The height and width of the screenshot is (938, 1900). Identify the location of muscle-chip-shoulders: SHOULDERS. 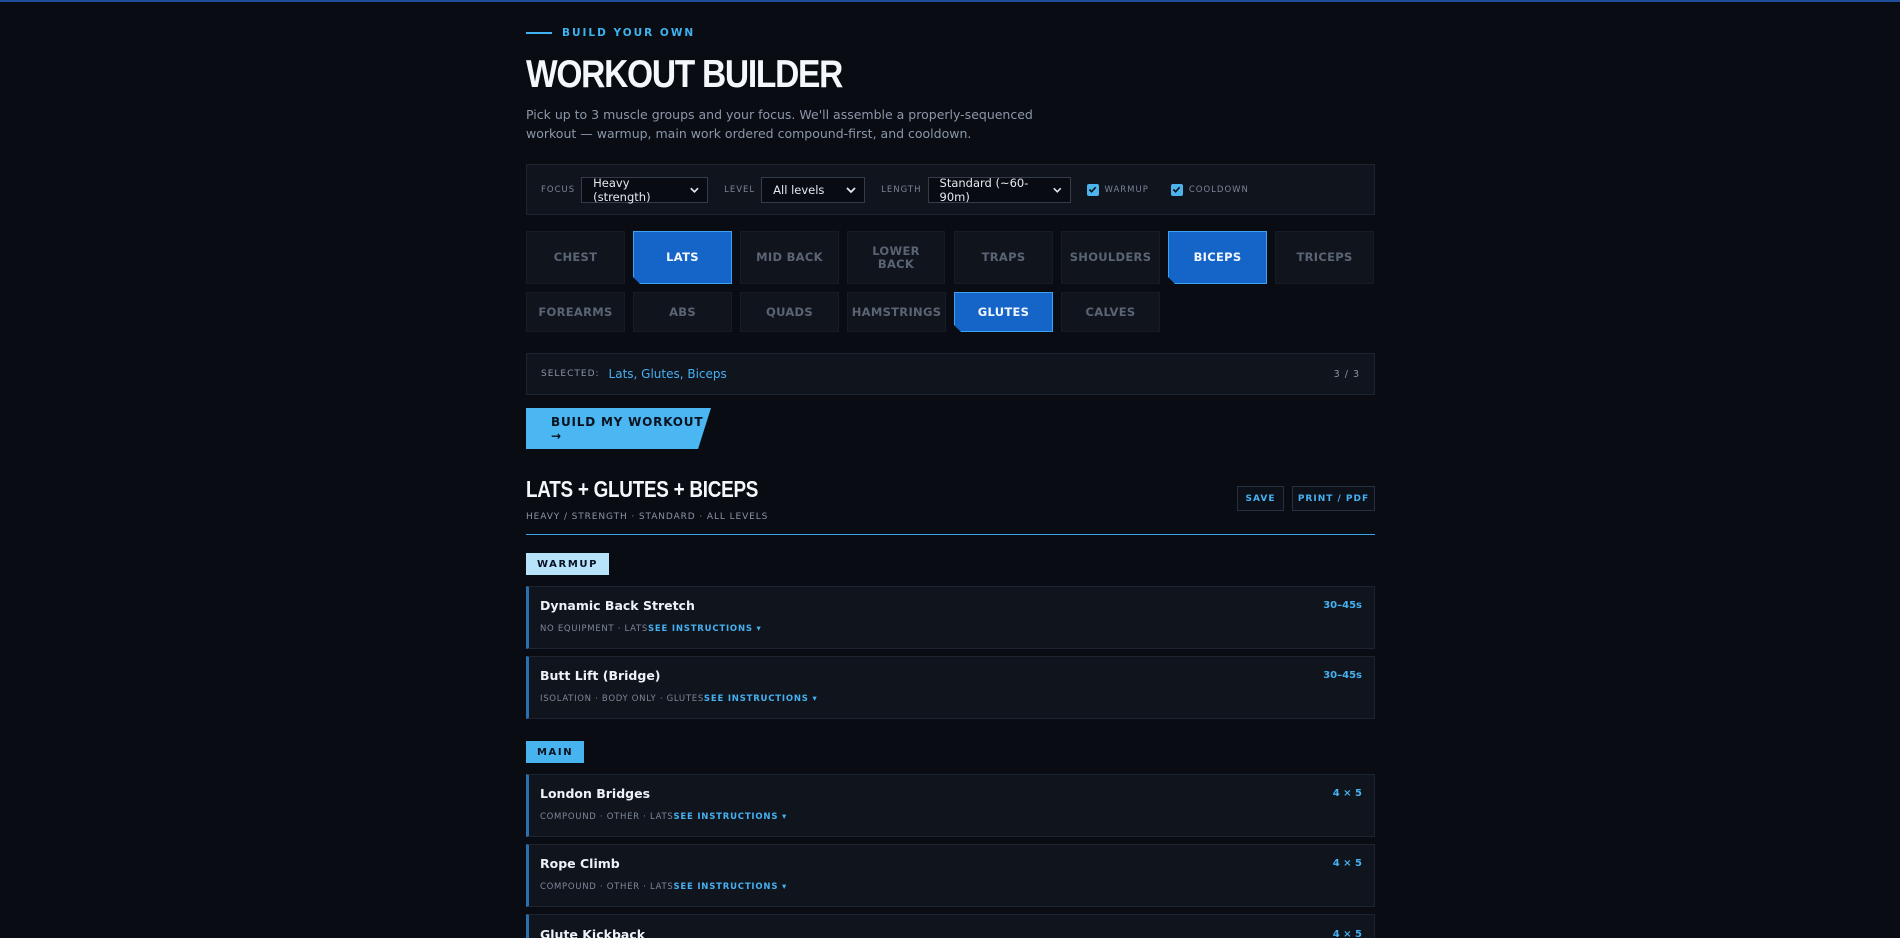
(1110, 257).